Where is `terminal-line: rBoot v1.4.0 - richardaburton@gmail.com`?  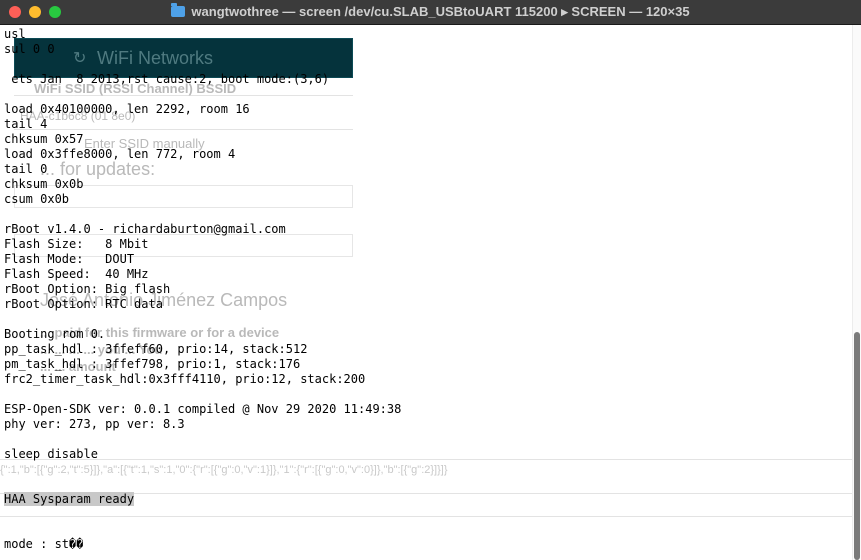 terminal-line: rBoot v1.4.0 - richardaburton@gmail.com is located at coordinates (145, 229).